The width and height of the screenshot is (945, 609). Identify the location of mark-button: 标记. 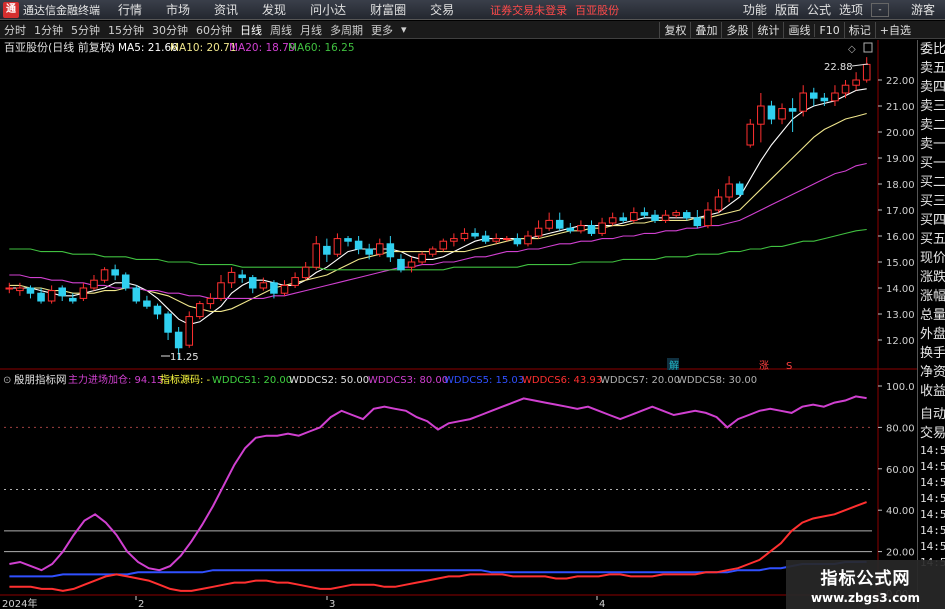
(859, 30).